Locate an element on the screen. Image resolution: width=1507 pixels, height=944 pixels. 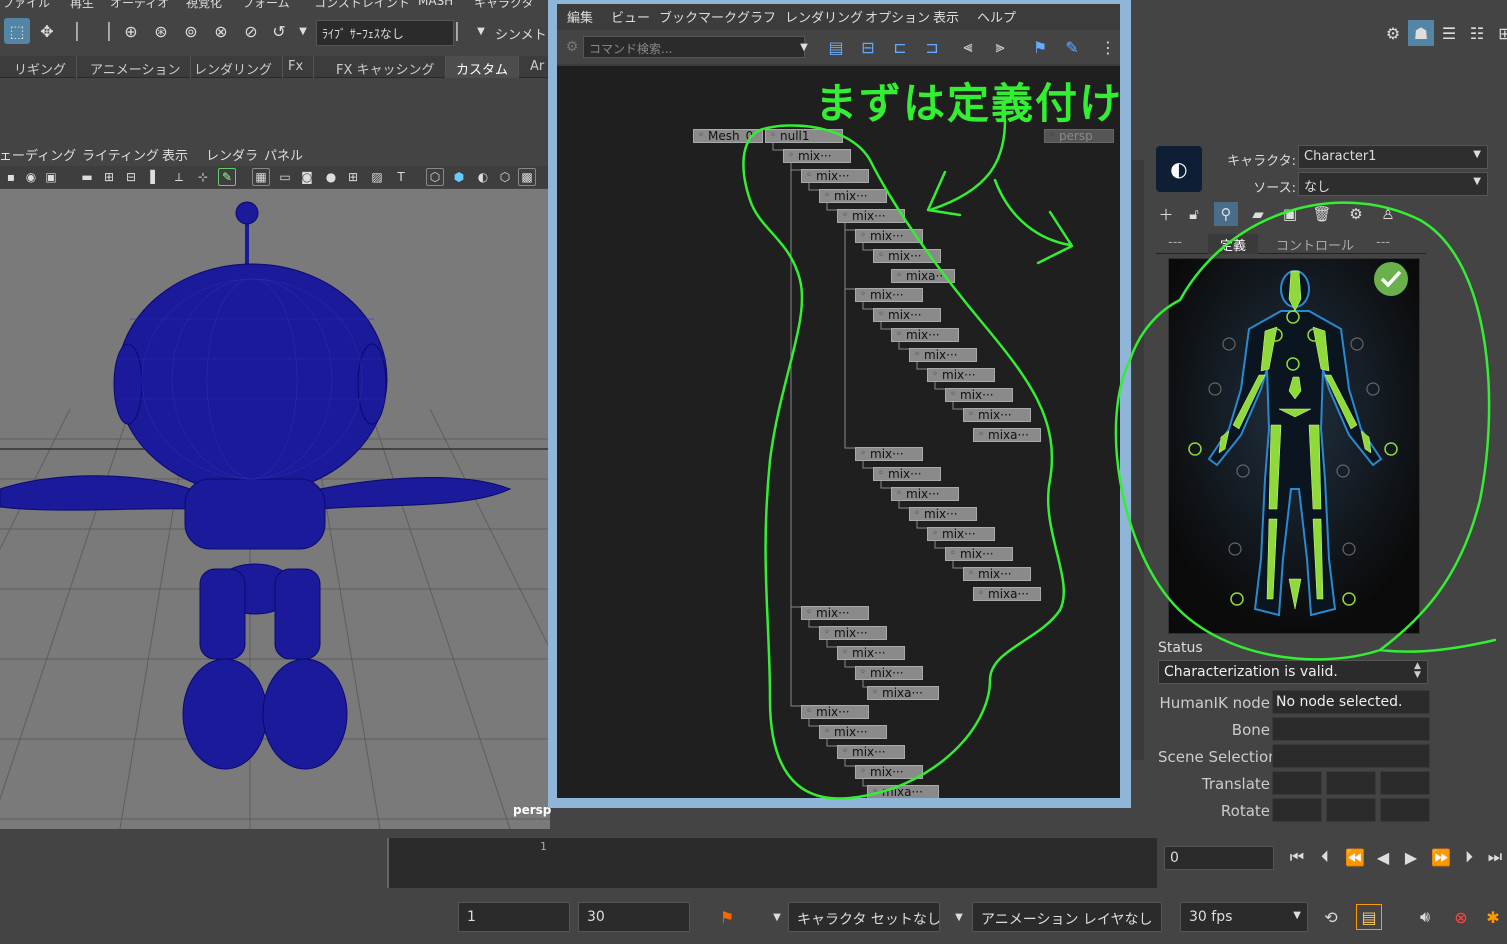
menu-item: MASH is located at coordinates (435, 4).